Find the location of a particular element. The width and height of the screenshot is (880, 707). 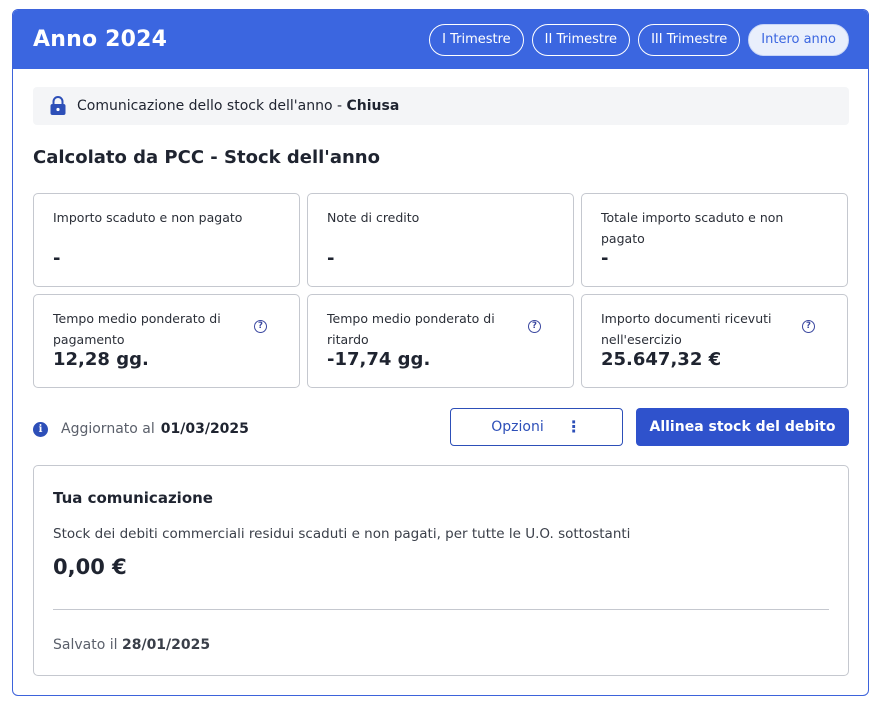

communication-title: Tua comunicazione is located at coordinates (133, 498).